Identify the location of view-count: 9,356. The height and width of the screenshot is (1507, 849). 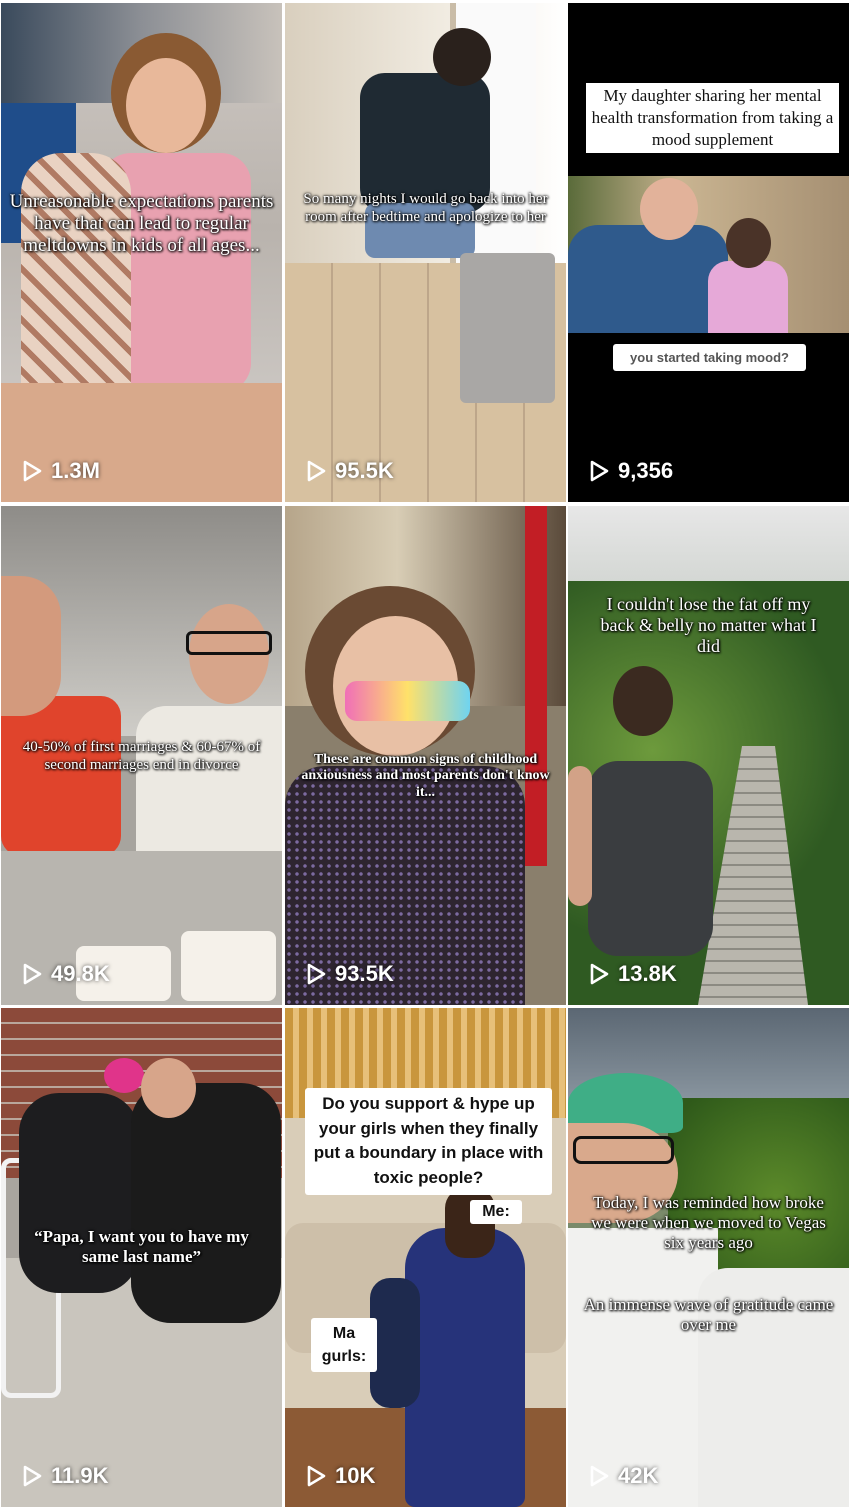
(630, 471).